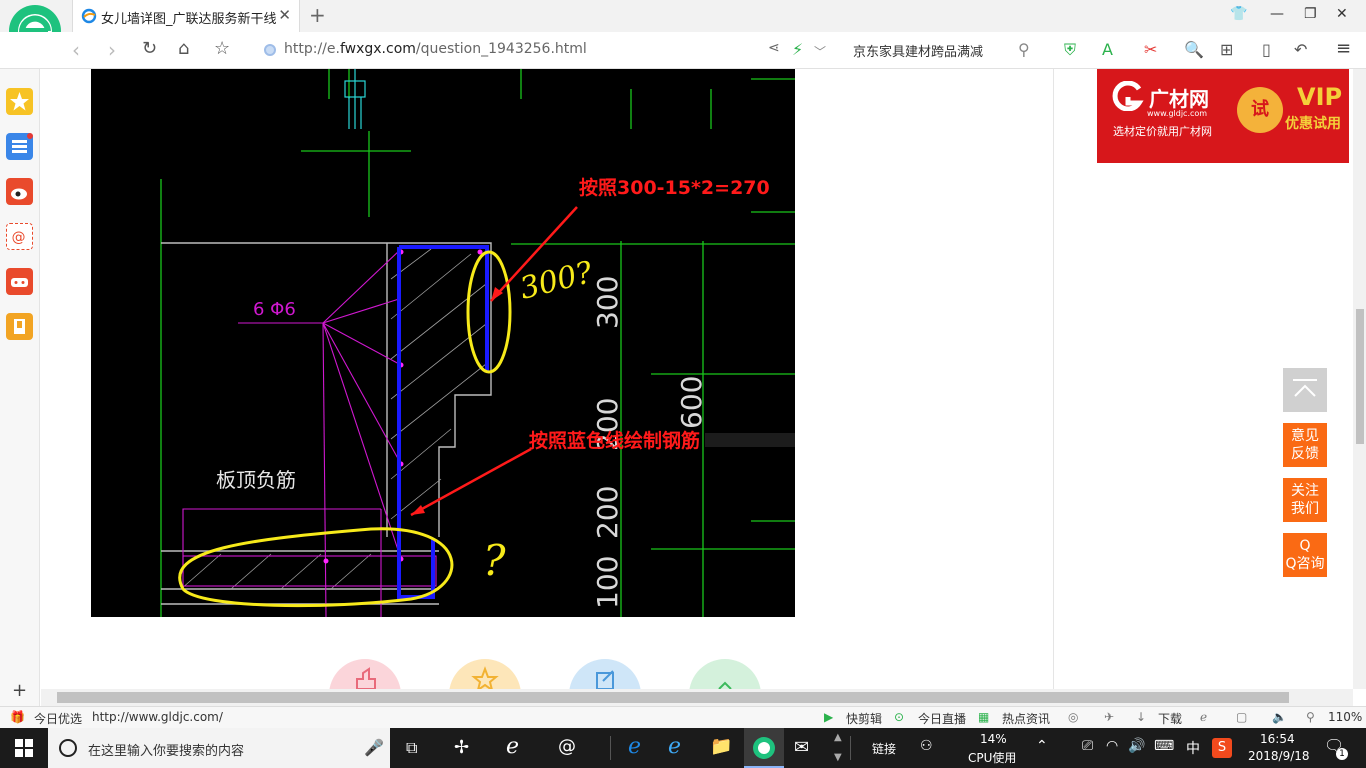 This screenshot has height=768, width=1366. I want to click on reading-list-icon, so click(19, 146).